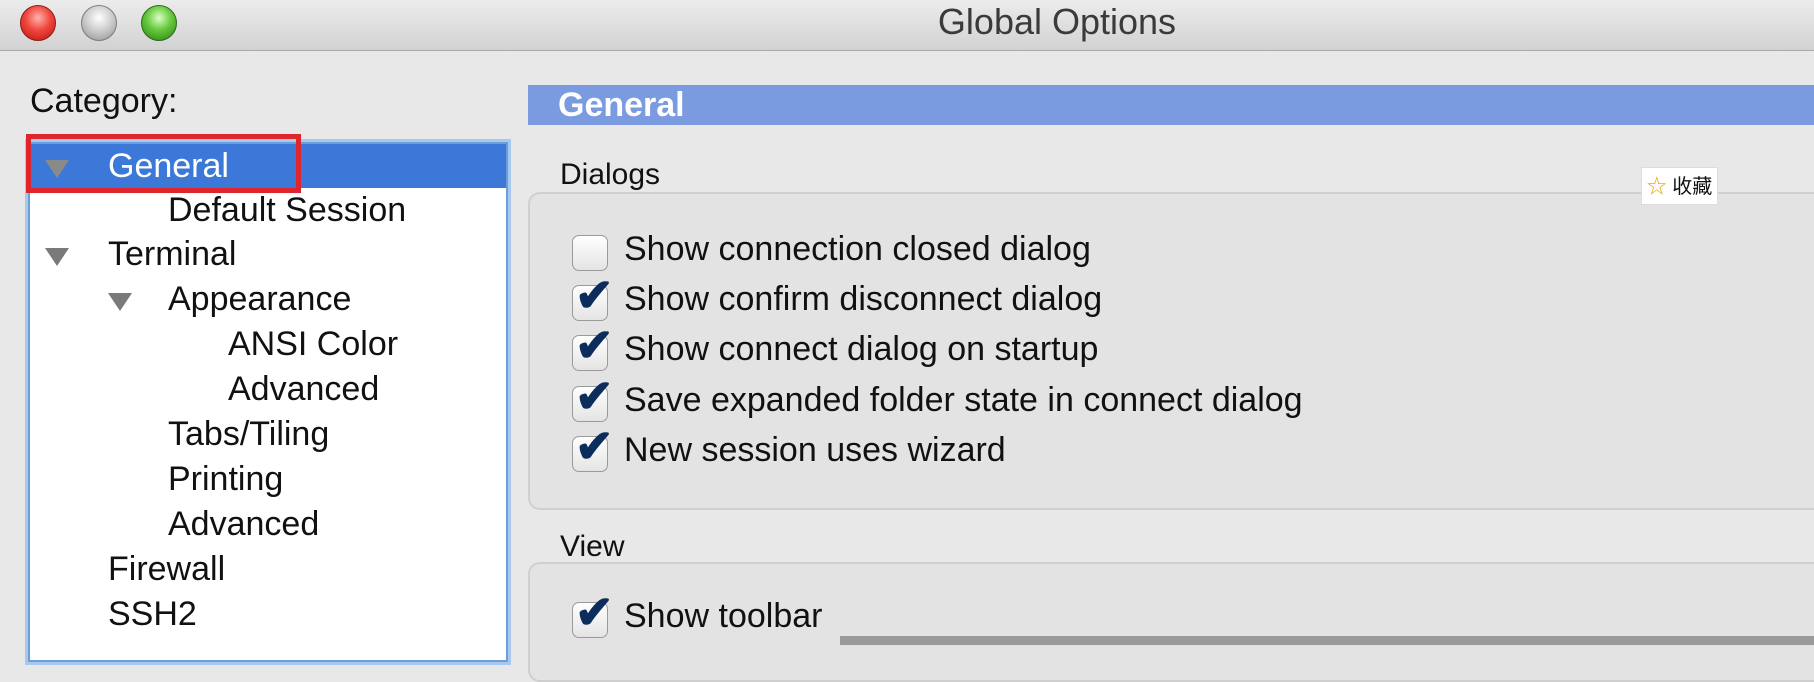 This screenshot has width=1814, height=682. I want to click on tree-item-label: ANSI Color, so click(313, 344).